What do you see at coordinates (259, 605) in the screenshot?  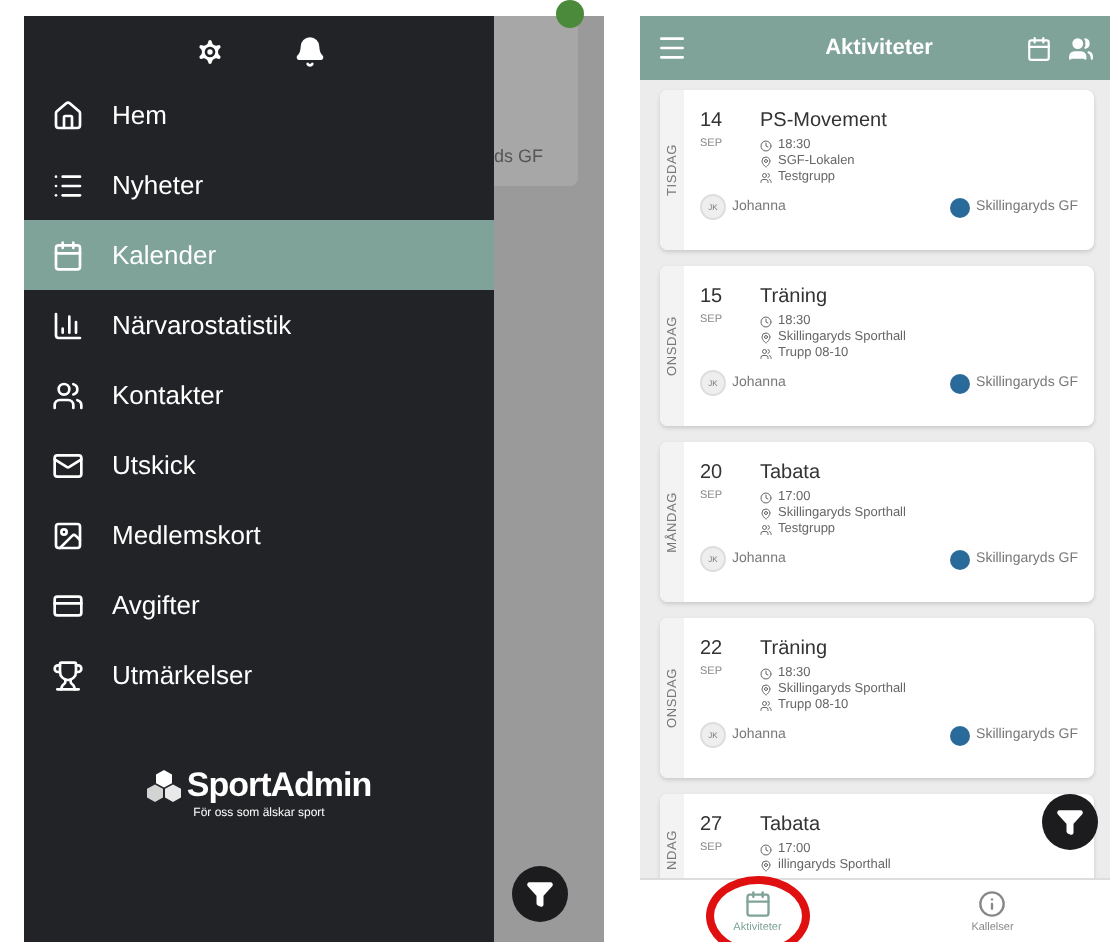 I see `menu-item: Avgifter` at bounding box center [259, 605].